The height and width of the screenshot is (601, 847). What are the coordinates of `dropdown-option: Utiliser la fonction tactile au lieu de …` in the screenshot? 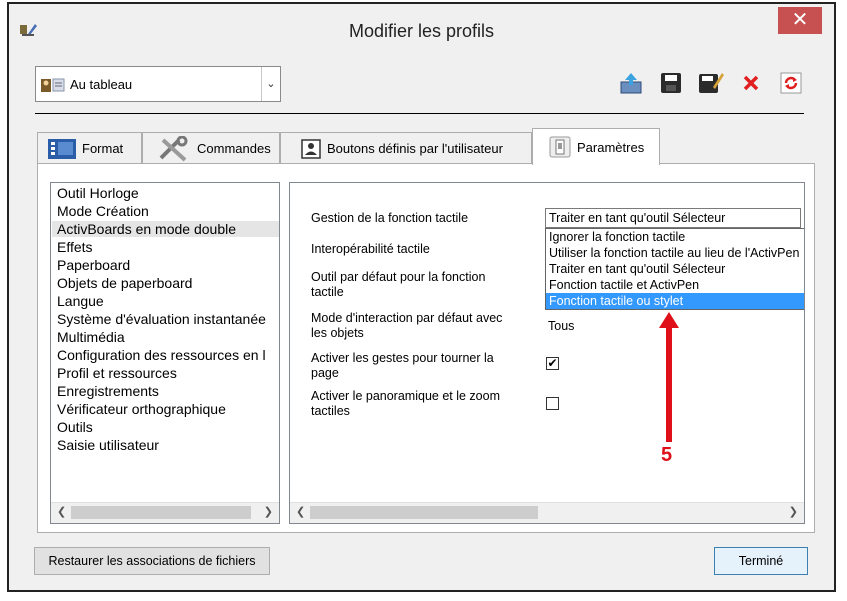 It's located at (675, 253).